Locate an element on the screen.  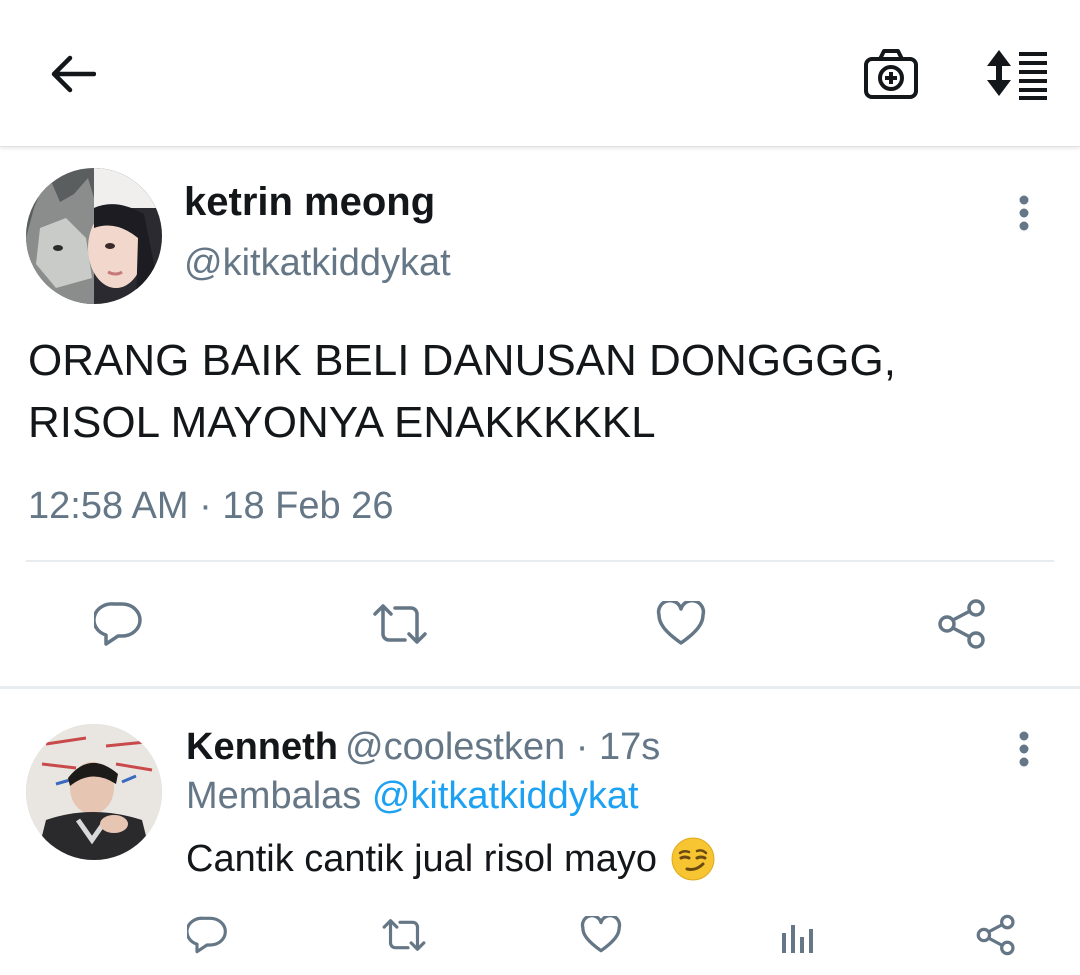
reply-share-button is located at coordinates (996, 935).